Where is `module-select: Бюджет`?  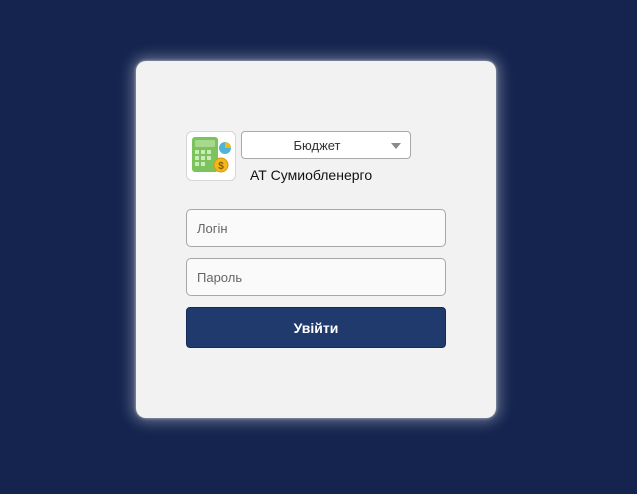 module-select: Бюджет is located at coordinates (326, 145).